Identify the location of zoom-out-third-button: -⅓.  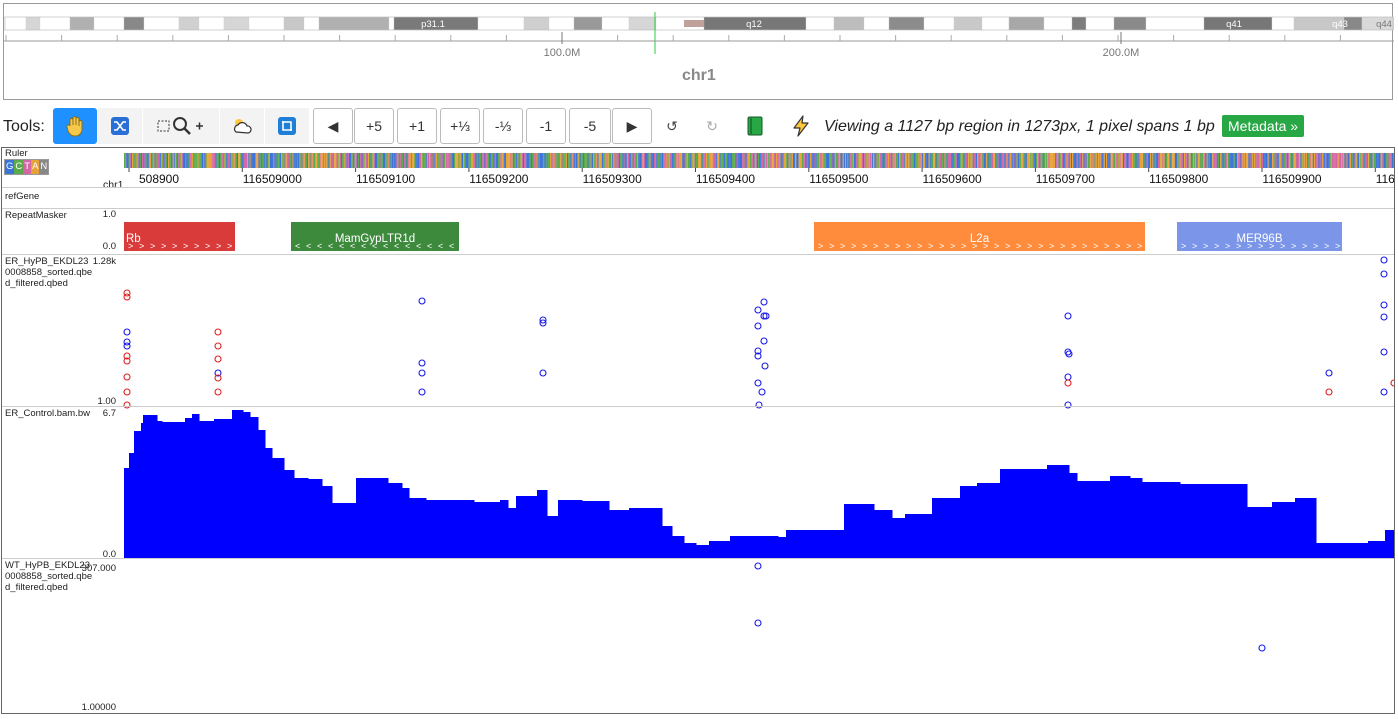
(503, 126).